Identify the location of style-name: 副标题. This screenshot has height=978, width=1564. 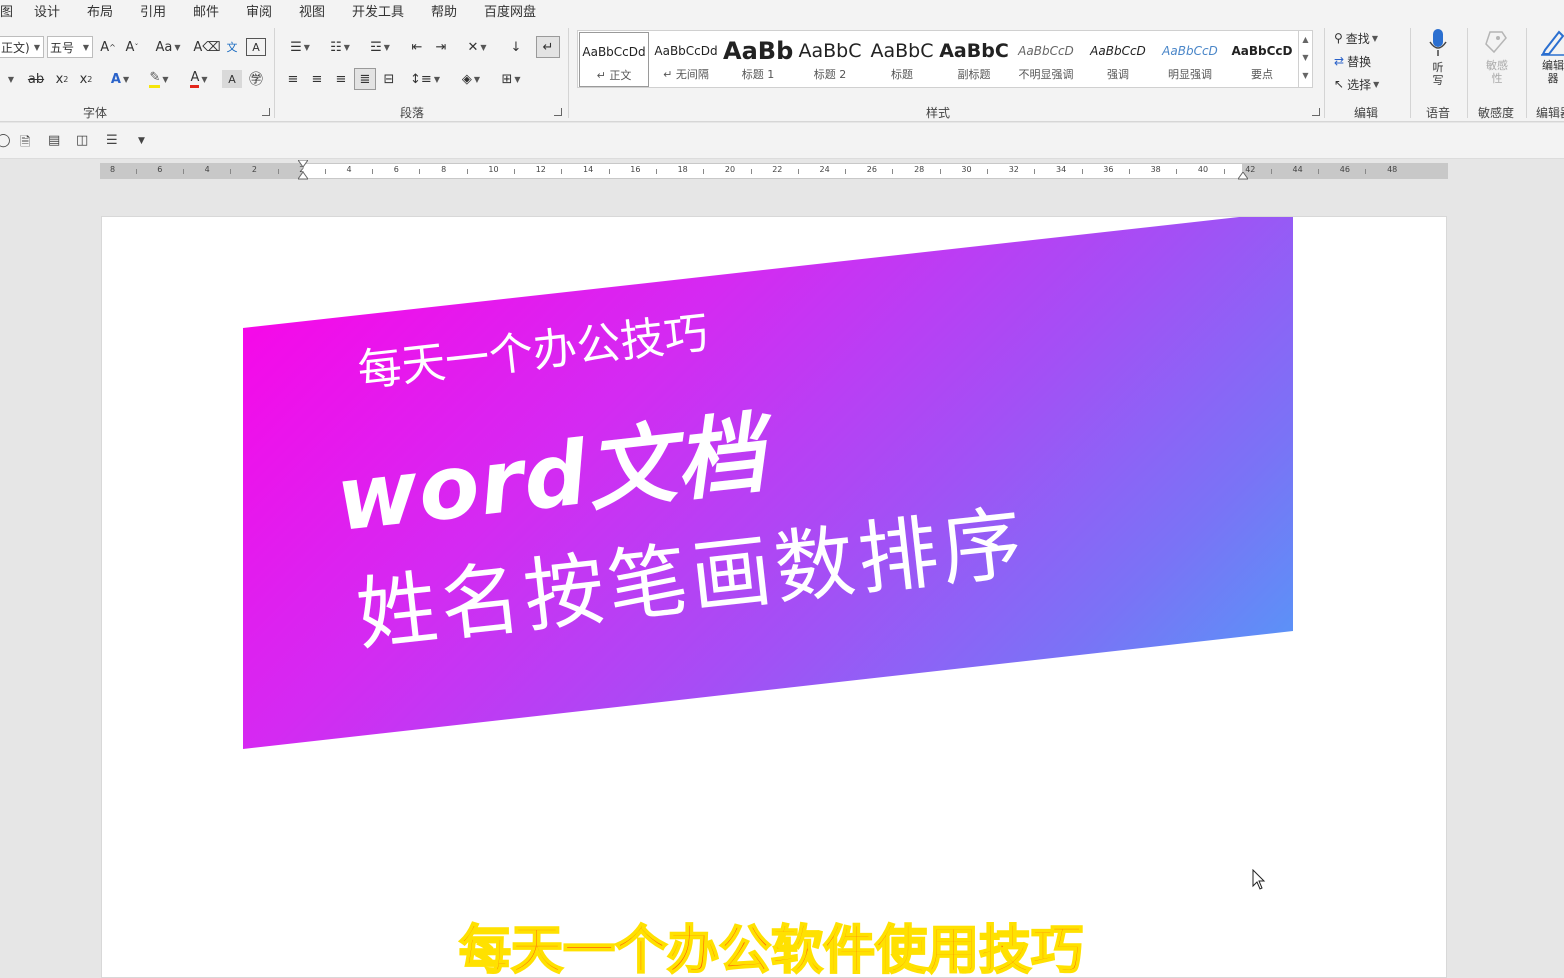
(974, 74).